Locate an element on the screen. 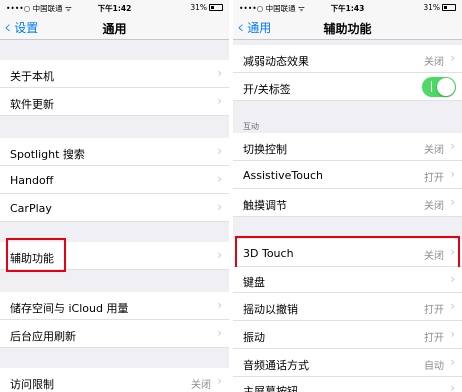 The image size is (462, 392). row-call-audio-routing: 音频通话方式 自动 › is located at coordinates (347, 363).